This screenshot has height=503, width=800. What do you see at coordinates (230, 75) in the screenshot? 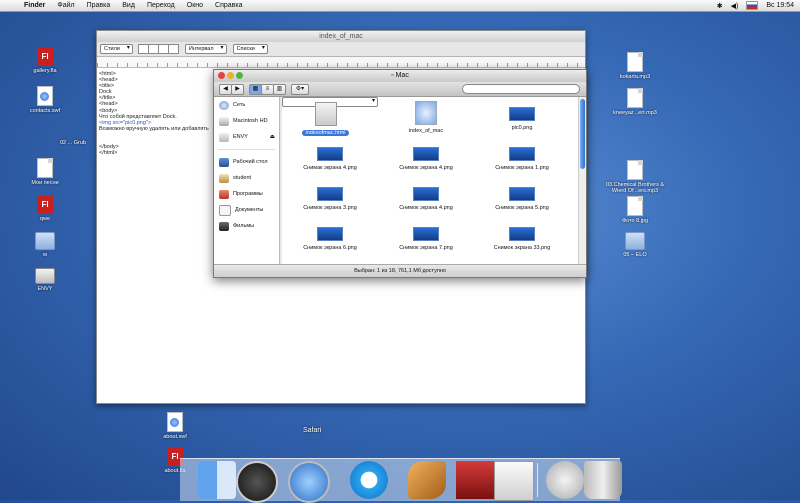
I see `minimize-button` at bounding box center [230, 75].